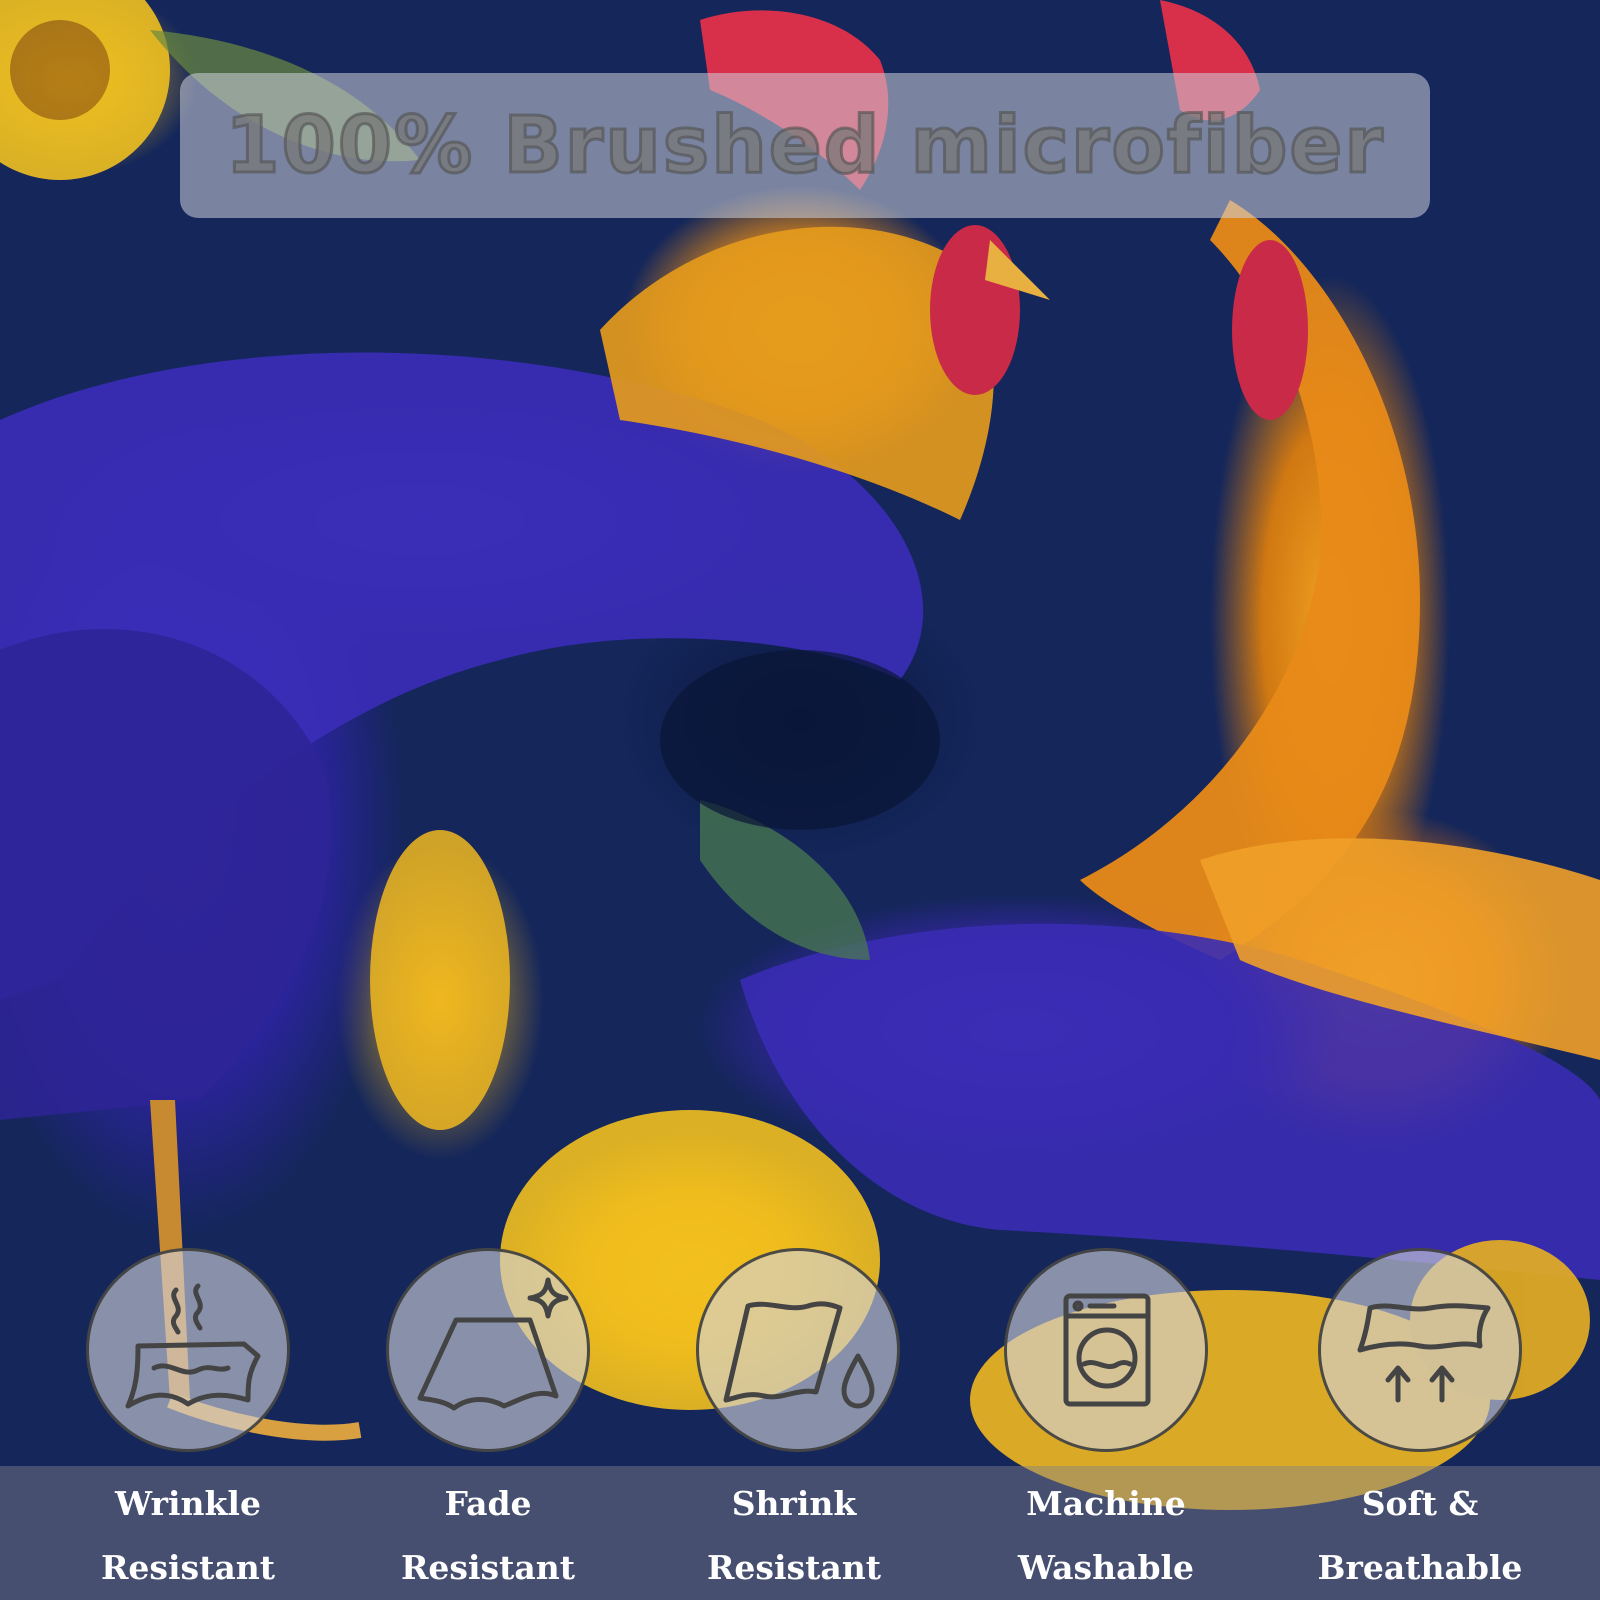 This screenshot has width=1600, height=1600. What do you see at coordinates (188, 1535) in the screenshot?
I see `feature-label-wrinkle-resistant: Wrinkle Resistant` at bounding box center [188, 1535].